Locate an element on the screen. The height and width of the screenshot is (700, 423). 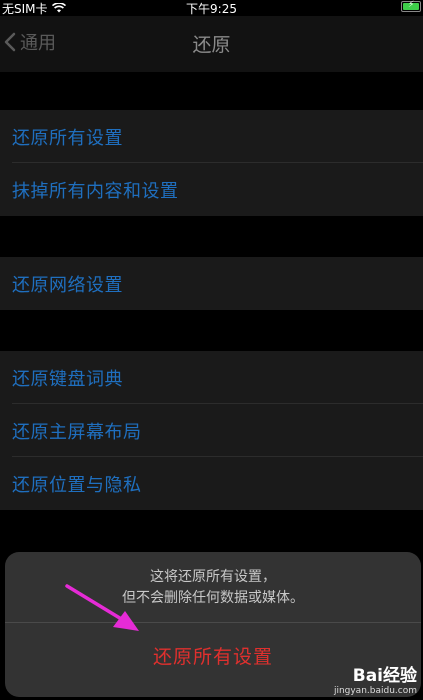
status-bar: 无SIM卡 下午9:25 ⚡ is located at coordinates (211, 8).